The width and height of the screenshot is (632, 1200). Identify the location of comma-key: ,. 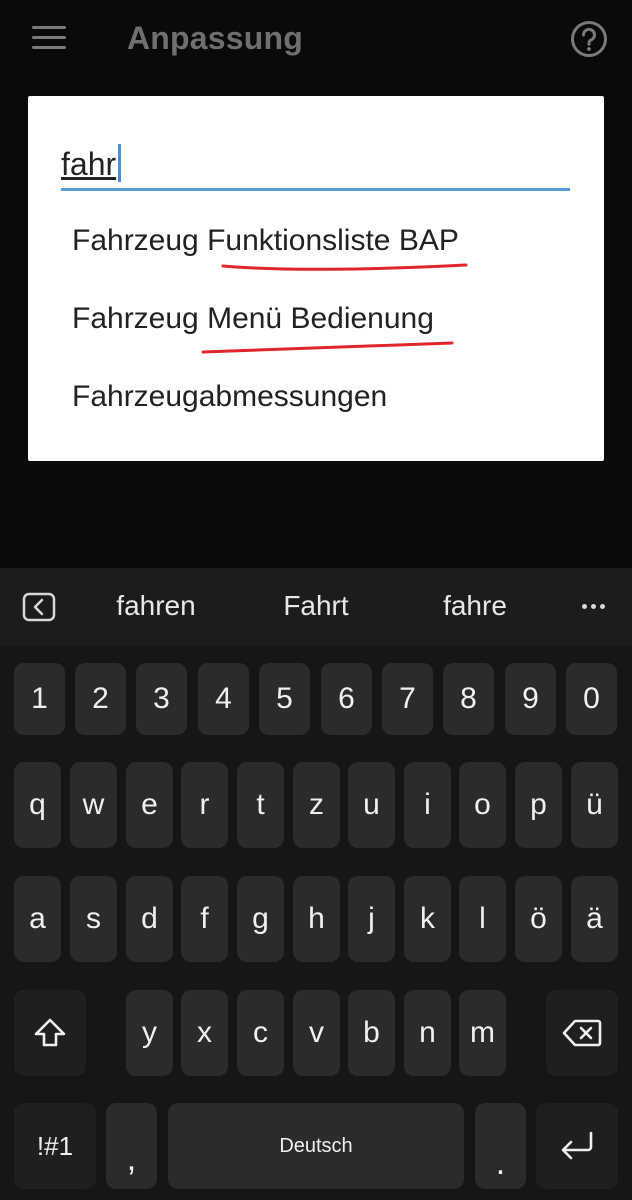
(131, 1146).